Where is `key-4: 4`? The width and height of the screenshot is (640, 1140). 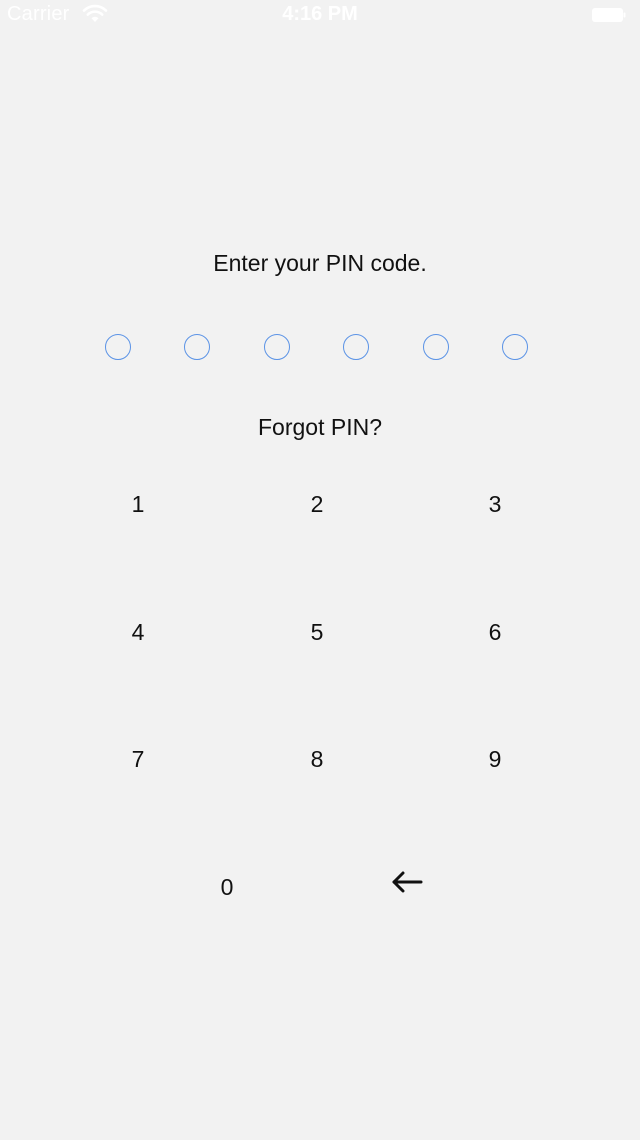
key-4: 4 is located at coordinates (138, 632).